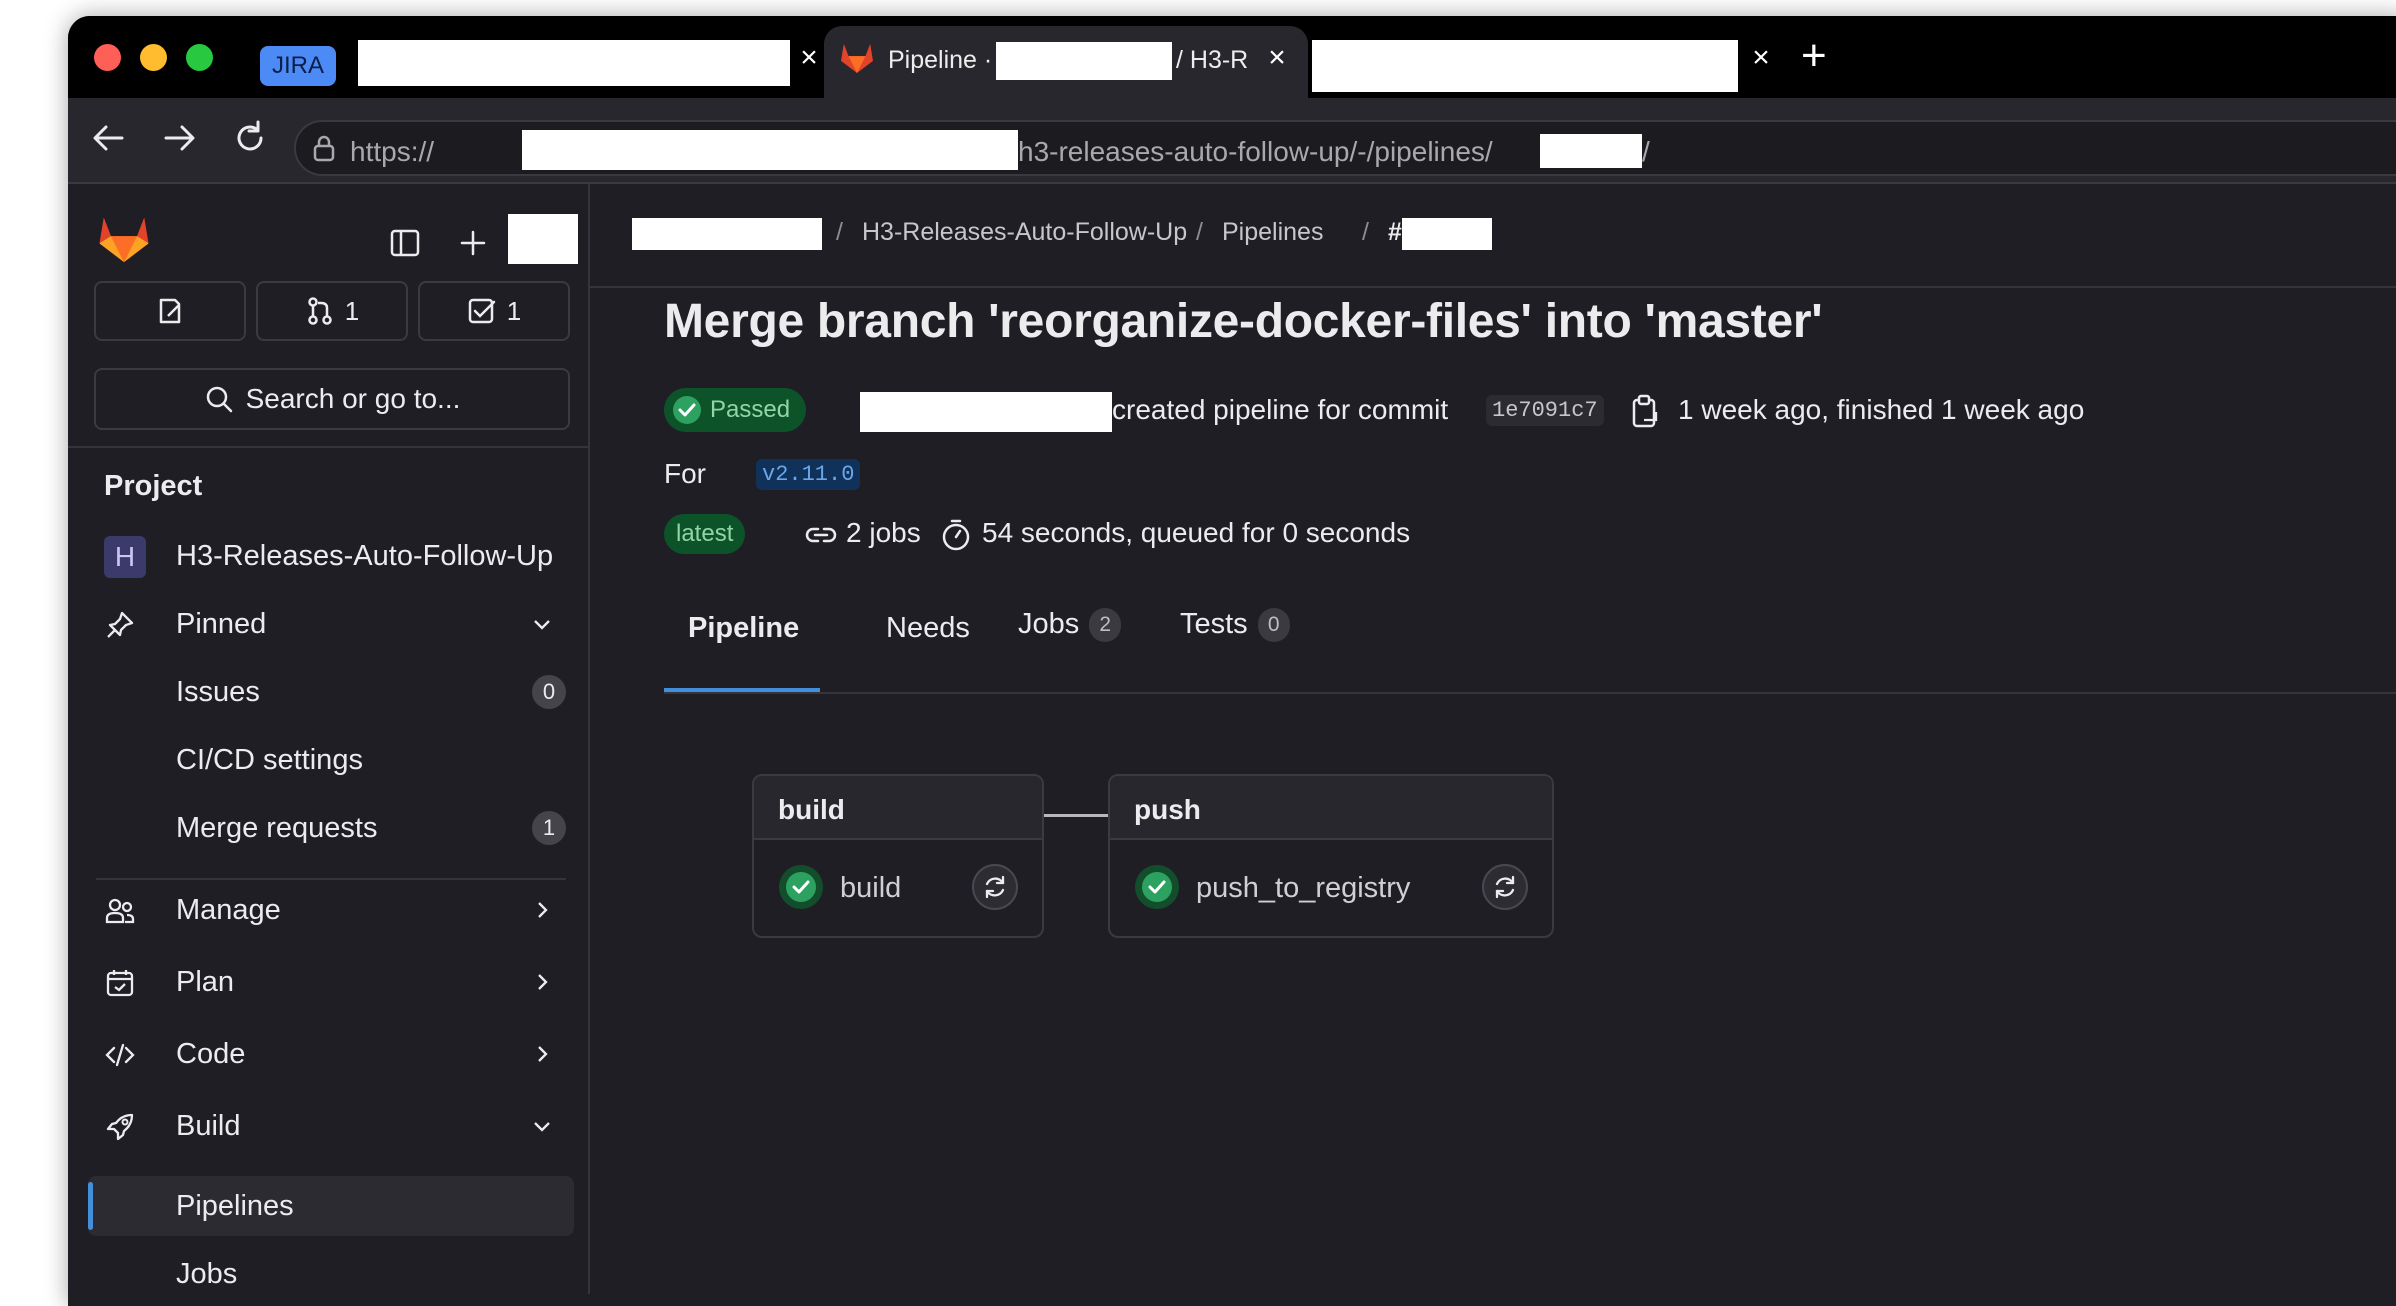 The height and width of the screenshot is (1306, 2396). I want to click on minimize-window-button, so click(153, 57).